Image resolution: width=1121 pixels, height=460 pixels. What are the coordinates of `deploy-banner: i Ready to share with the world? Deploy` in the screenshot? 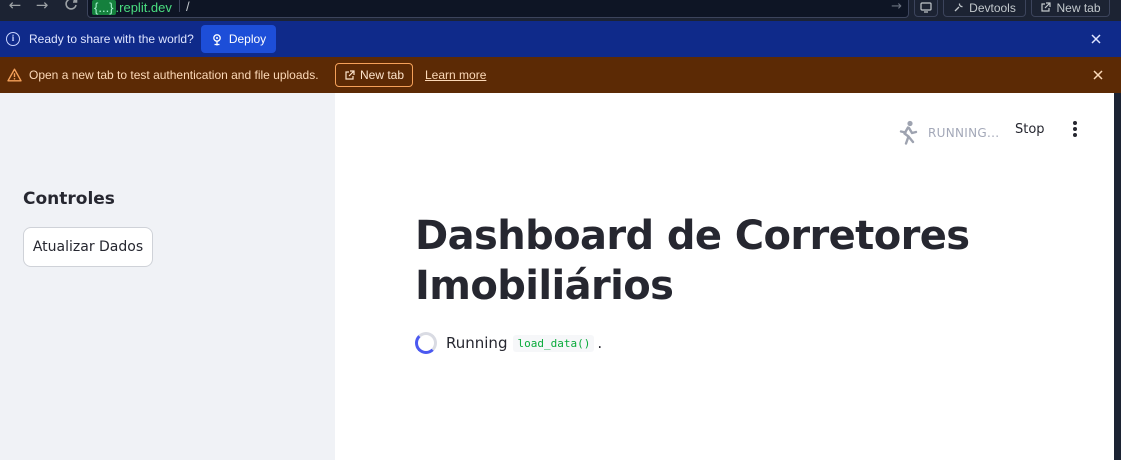 It's located at (560, 39).